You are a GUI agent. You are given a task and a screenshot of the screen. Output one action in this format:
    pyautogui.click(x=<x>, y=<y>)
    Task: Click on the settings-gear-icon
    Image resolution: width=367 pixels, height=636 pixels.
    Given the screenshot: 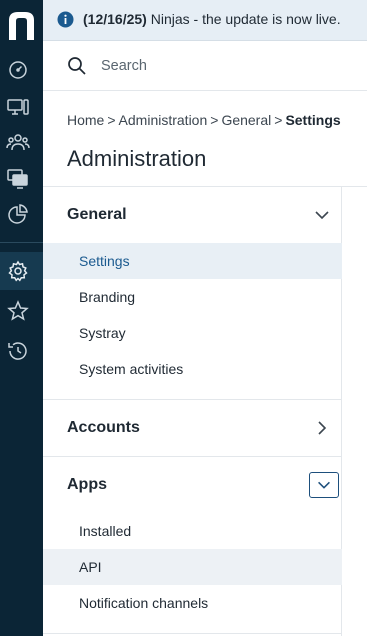 What is the action you would take?
    pyautogui.click(x=18, y=271)
    